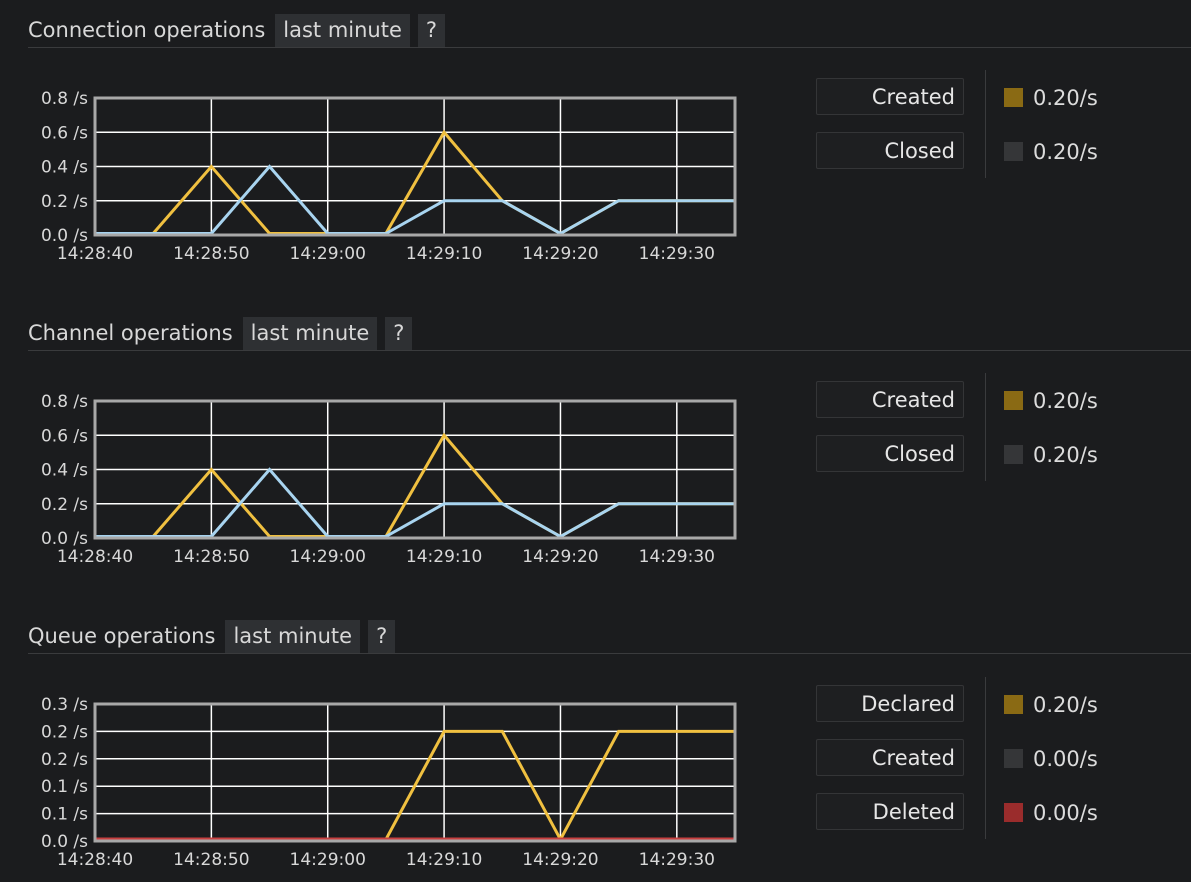 This screenshot has height=882, width=1191. I want to click on legend-item: Deleted 0.00/s, so click(966, 820).